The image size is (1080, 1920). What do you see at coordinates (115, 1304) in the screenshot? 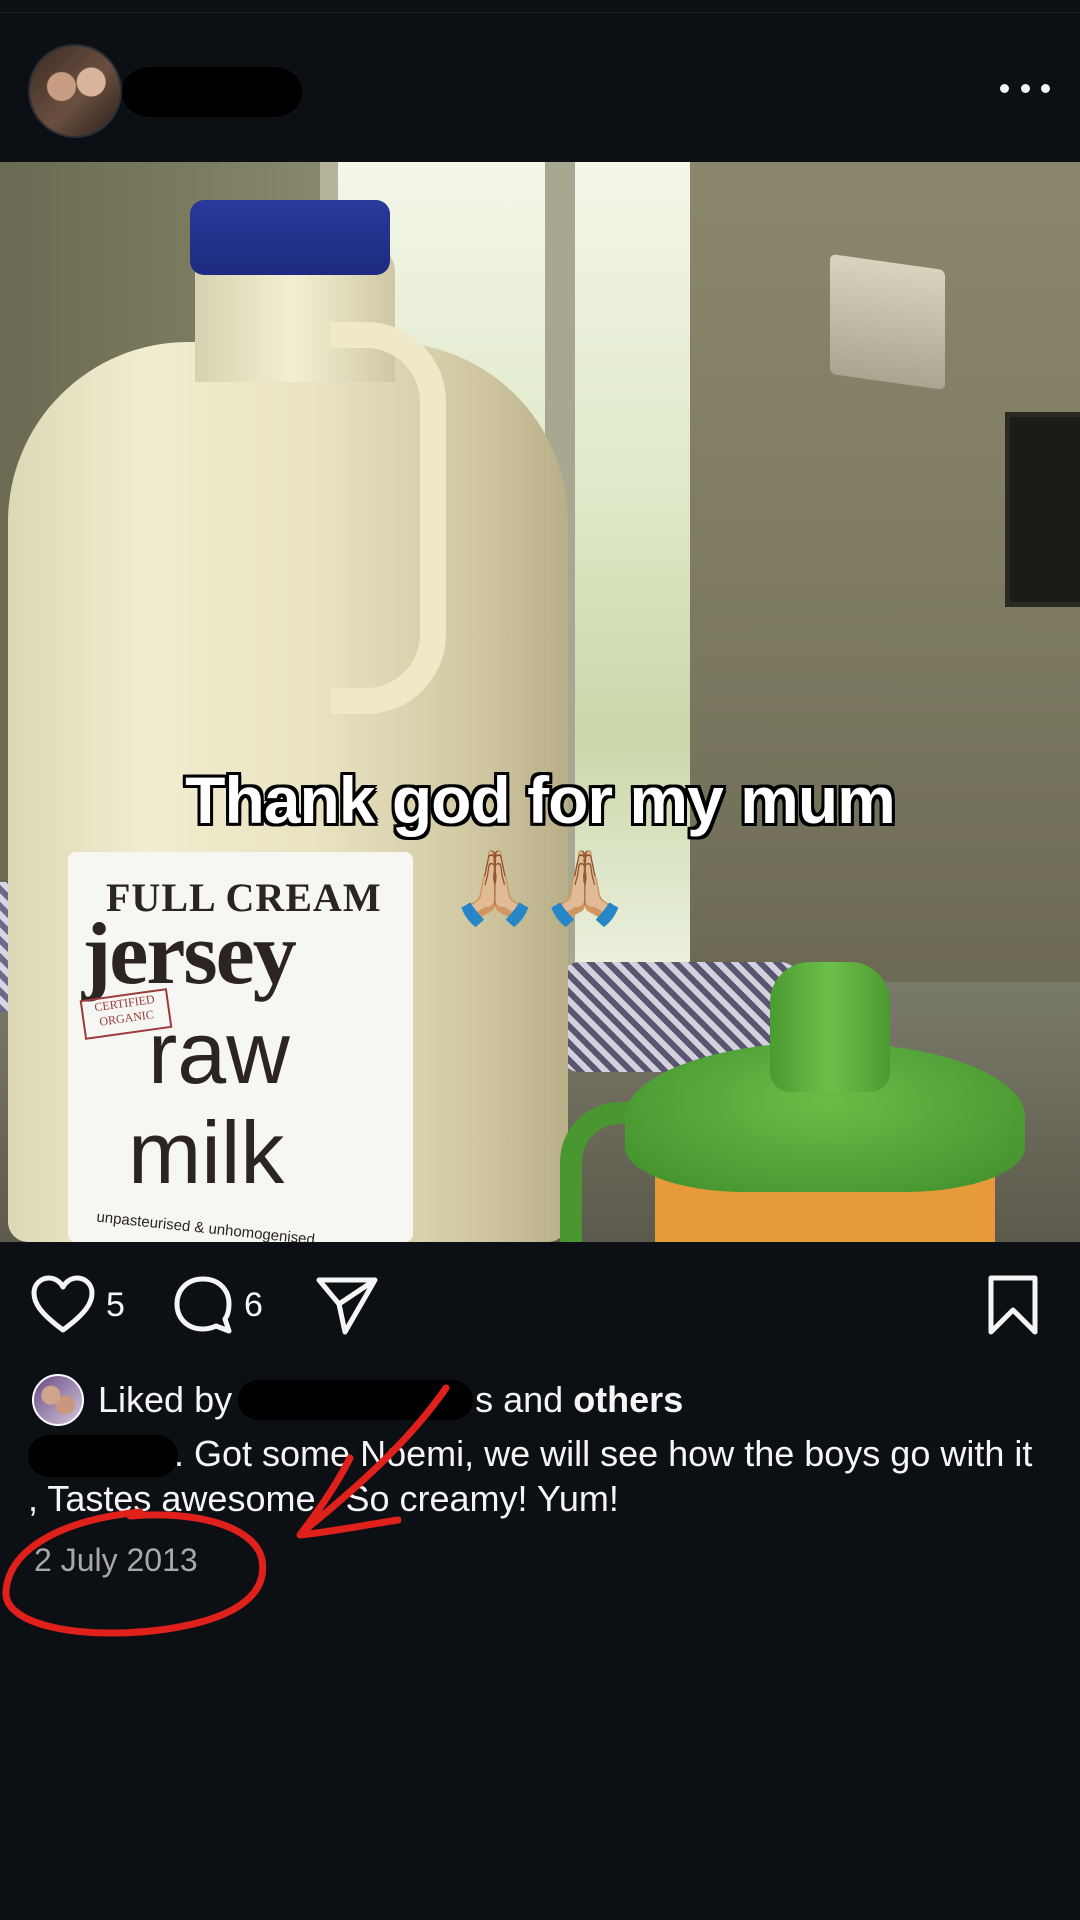
I see `like-count: 5` at bounding box center [115, 1304].